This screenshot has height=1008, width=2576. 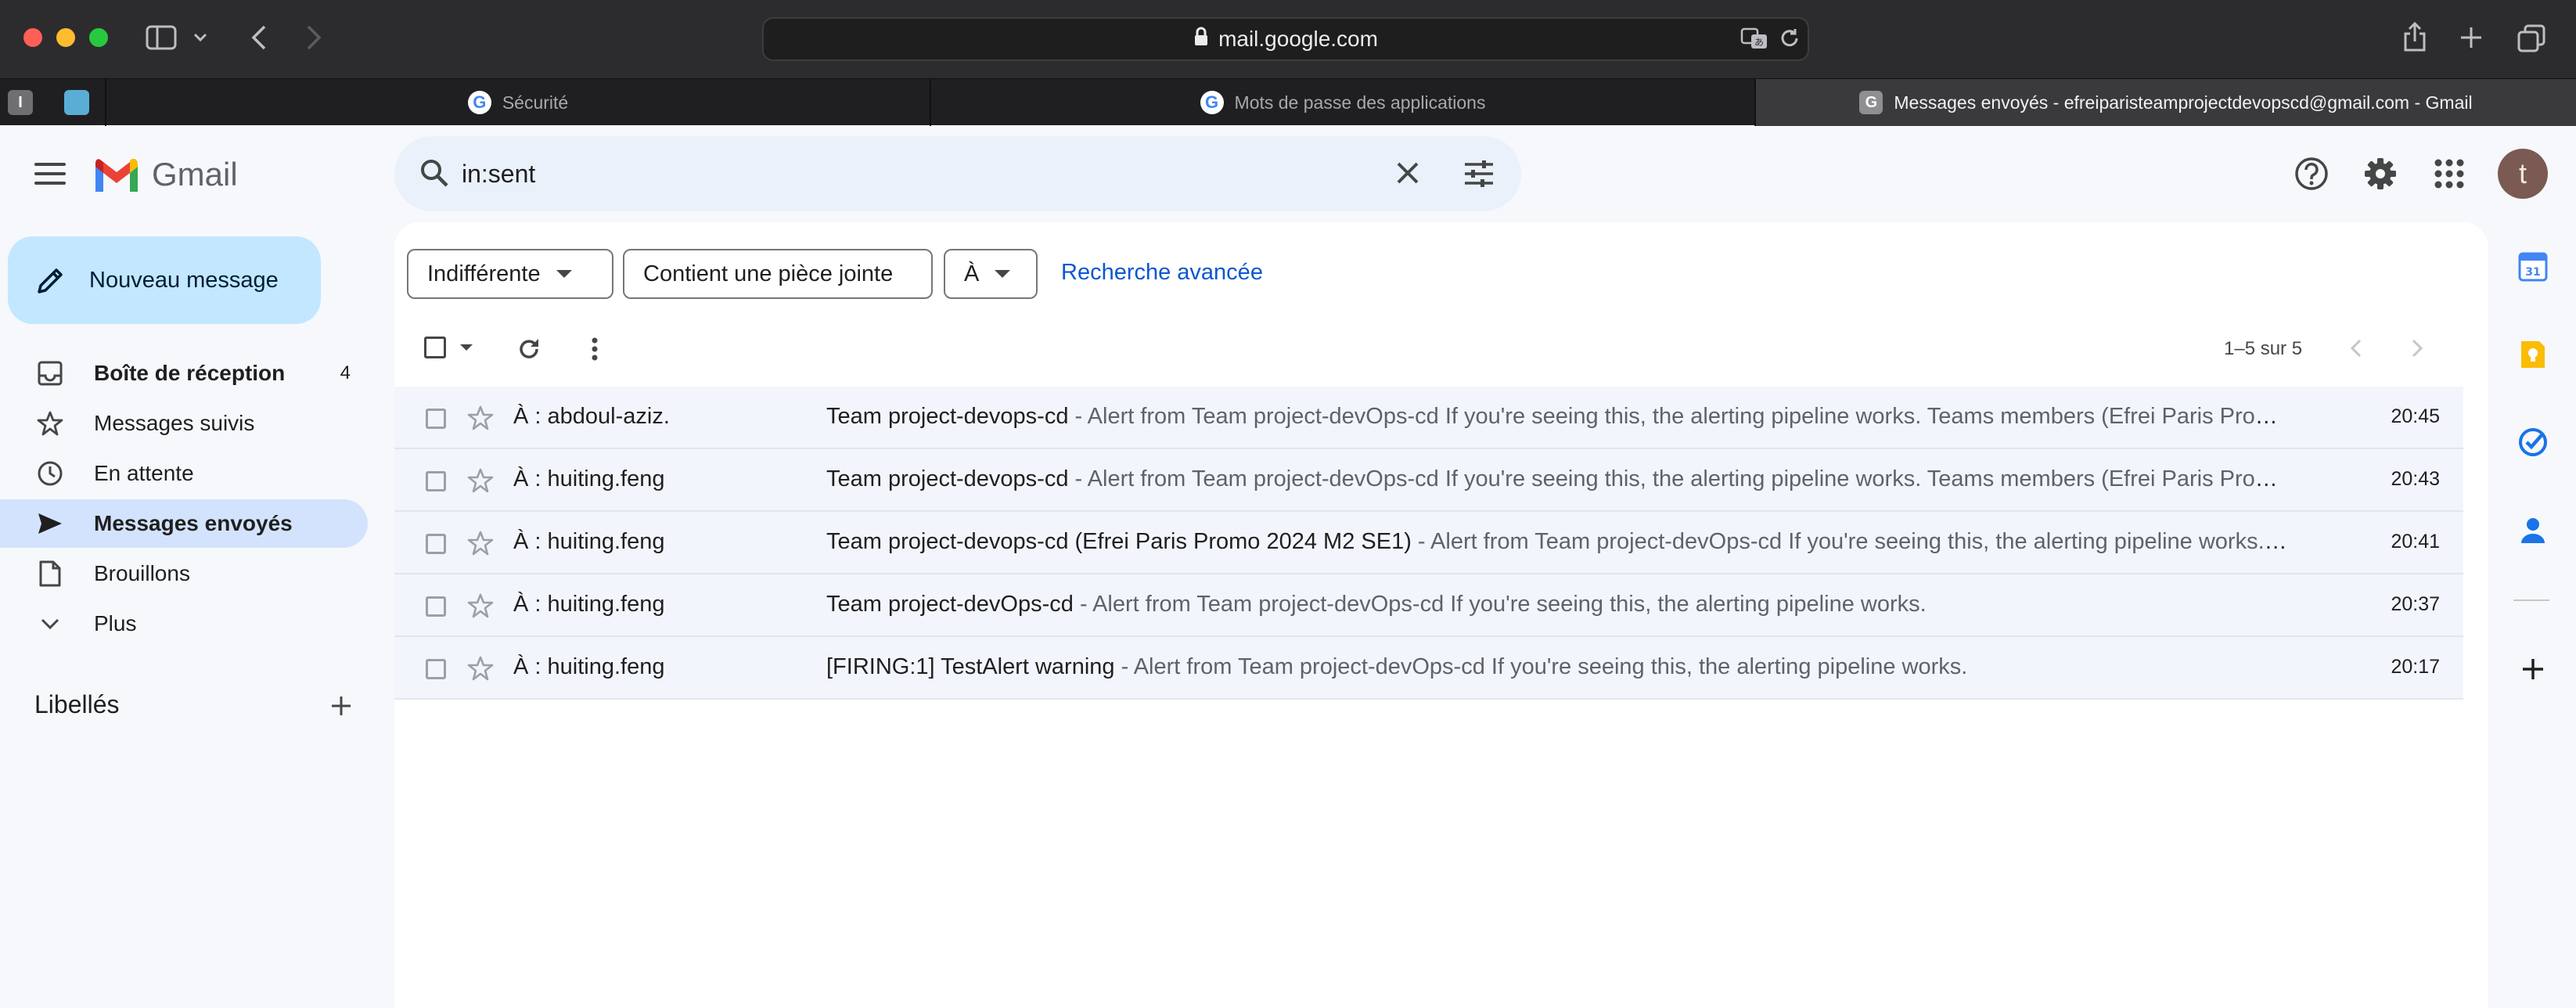 I want to click on tab-securite: G Sécurité, so click(x=517, y=102).